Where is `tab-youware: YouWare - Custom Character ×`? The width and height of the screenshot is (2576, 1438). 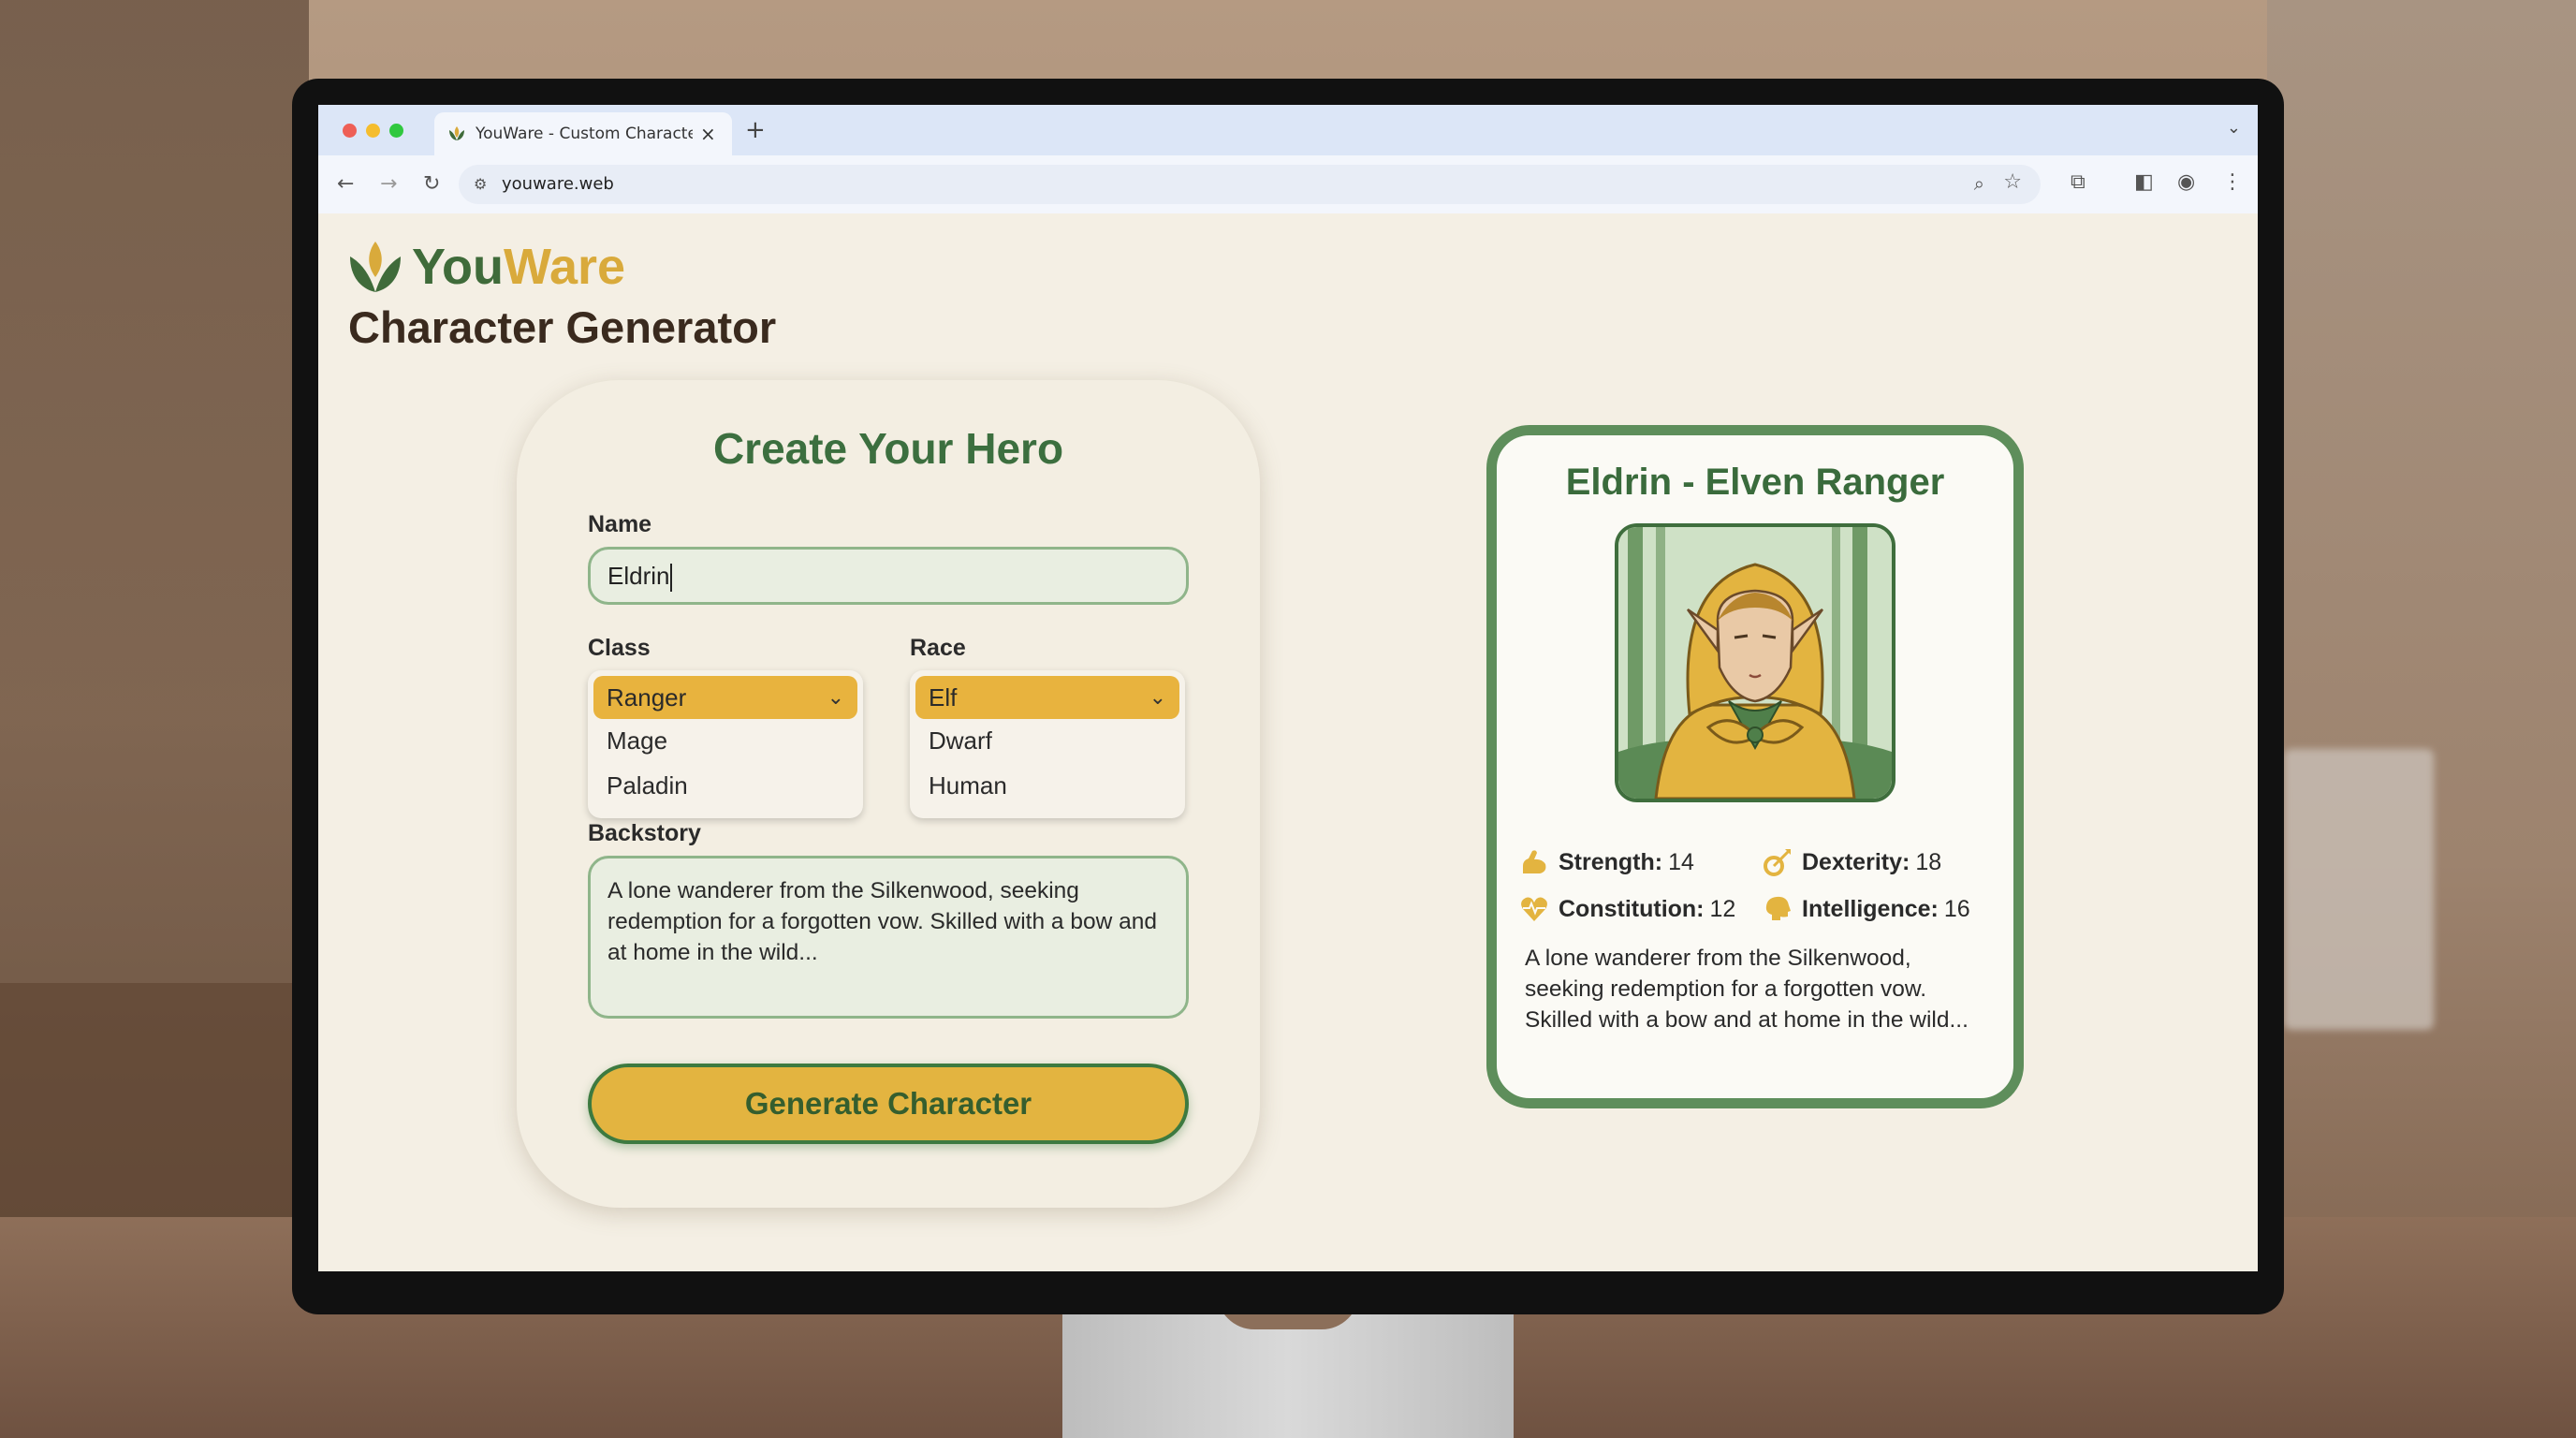
tab-youware: YouWare - Custom Character × is located at coordinates (583, 133).